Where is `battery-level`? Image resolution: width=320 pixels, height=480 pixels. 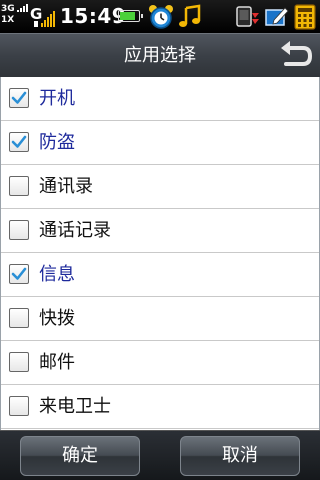 battery-level is located at coordinates (127, 16).